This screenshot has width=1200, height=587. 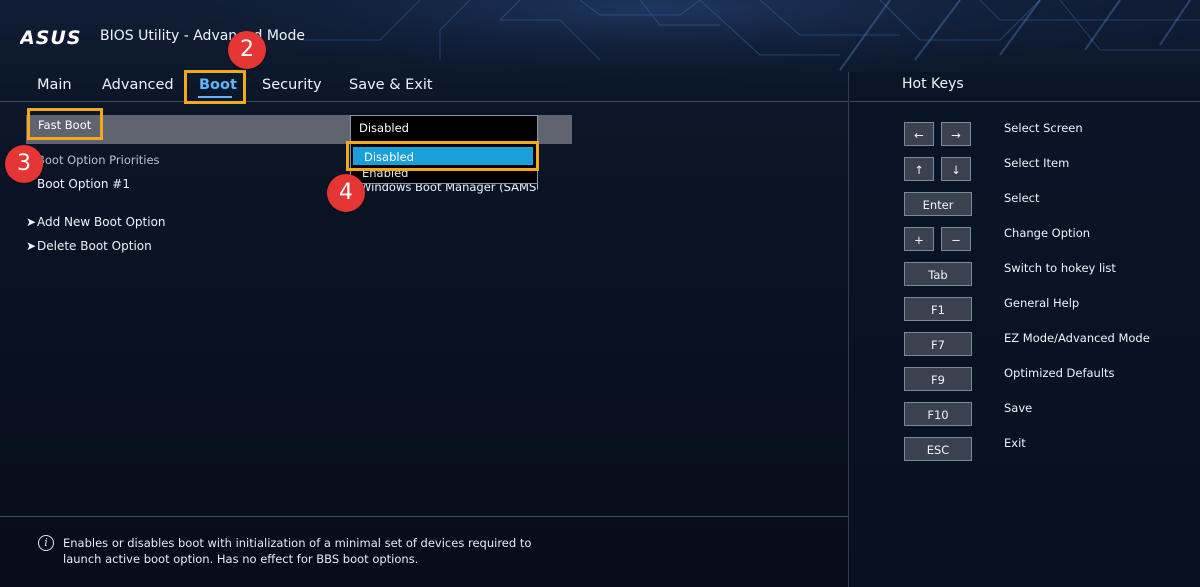 What do you see at coordinates (83, 184) in the screenshot?
I see `boot-option-1-label: Boot Option #1` at bounding box center [83, 184].